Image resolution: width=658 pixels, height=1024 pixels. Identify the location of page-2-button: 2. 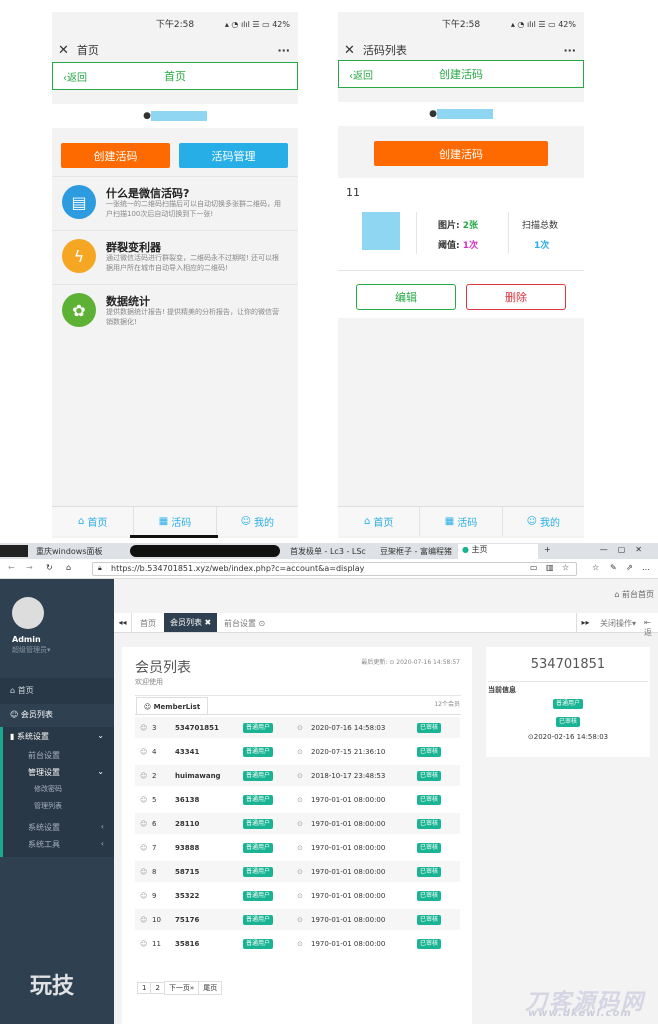
(157, 988).